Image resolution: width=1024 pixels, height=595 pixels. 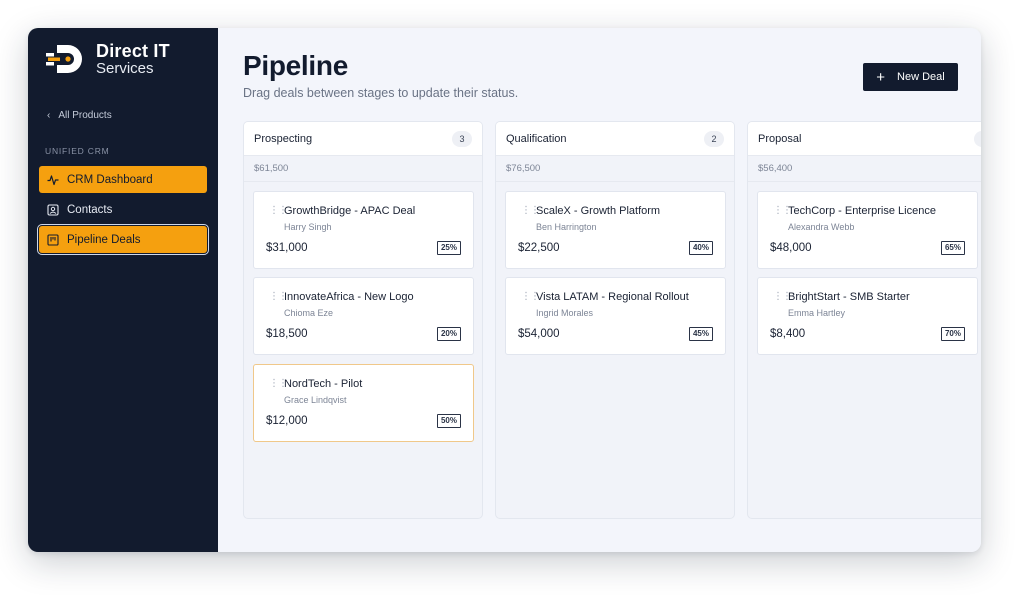 I want to click on sidebar-item-pipeline-deals: Pipeline Deals, so click(x=123, y=239).